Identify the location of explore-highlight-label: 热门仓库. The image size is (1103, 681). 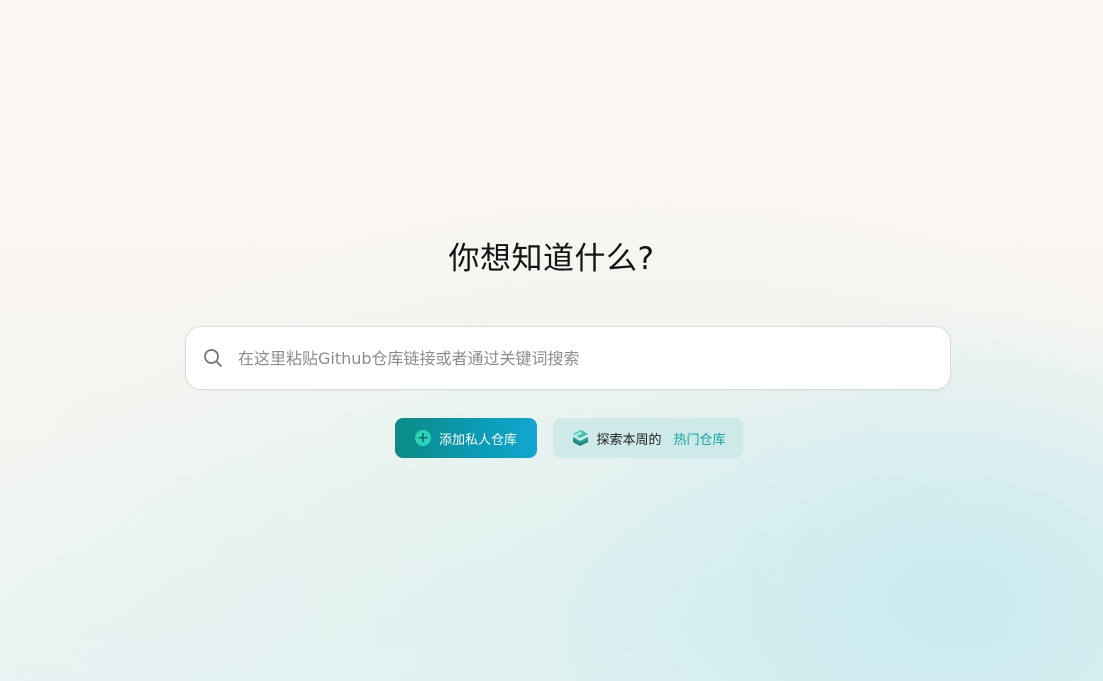
(699, 440).